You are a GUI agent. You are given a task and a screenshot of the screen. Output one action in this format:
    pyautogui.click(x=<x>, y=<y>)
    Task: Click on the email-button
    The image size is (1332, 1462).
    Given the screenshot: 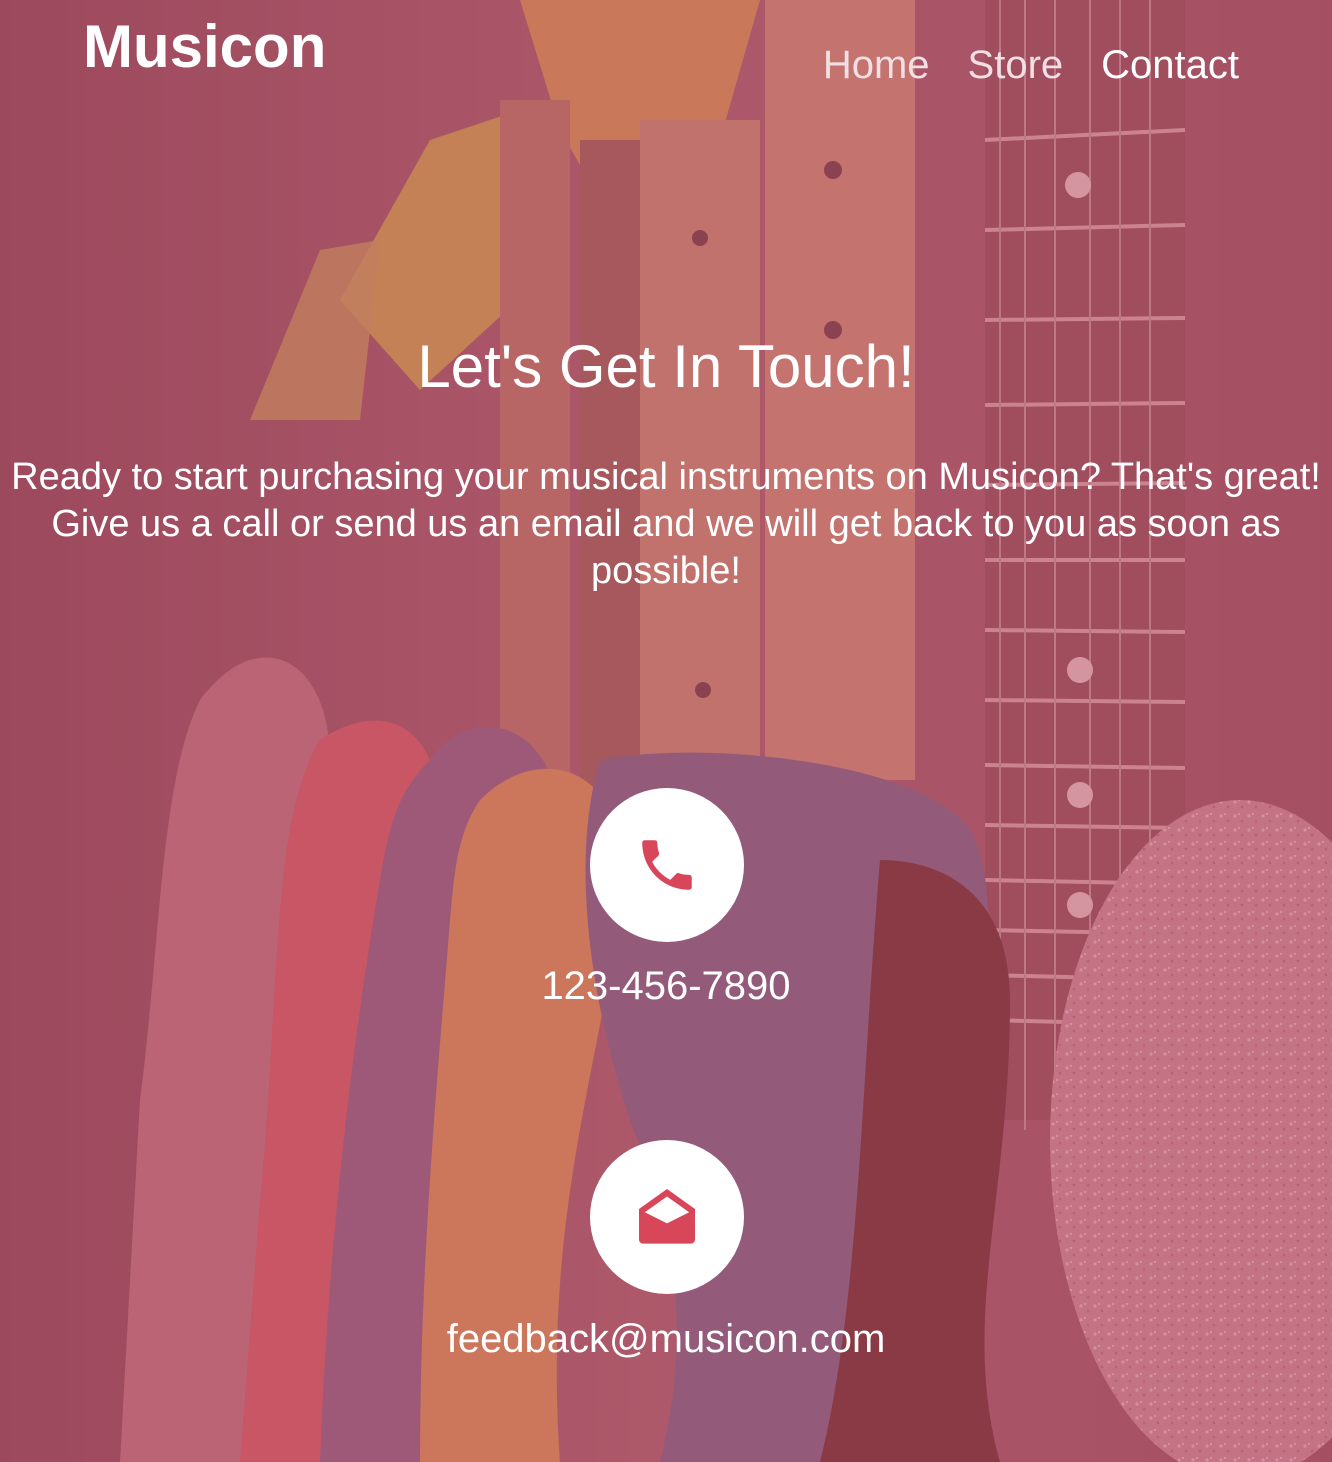 What is the action you would take?
    pyautogui.click(x=667, y=1217)
    